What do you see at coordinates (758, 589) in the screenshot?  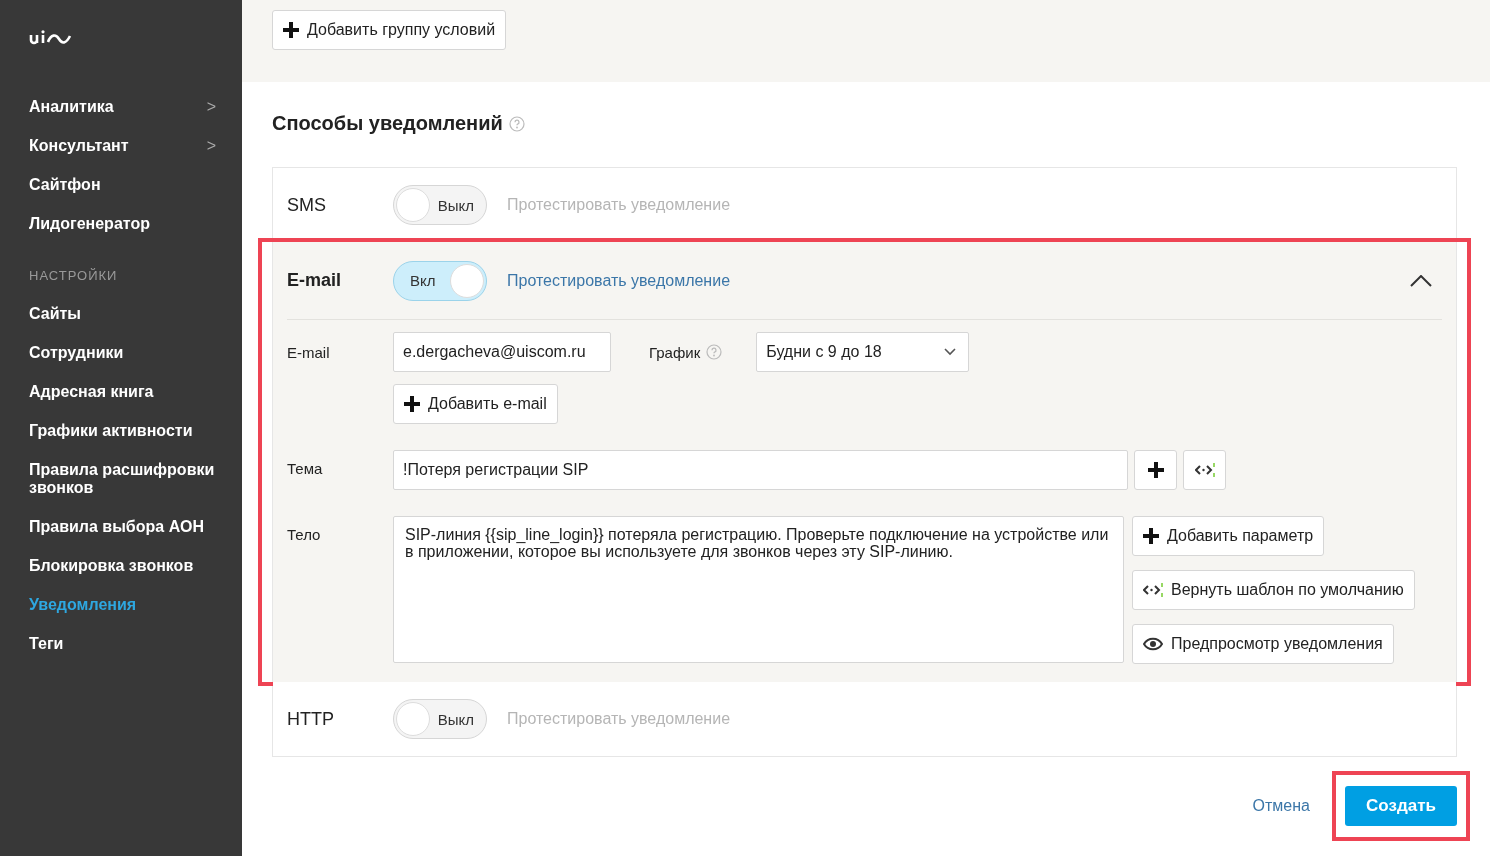 I see `body-field: SIP-линия {{sip_line_login}} потеряла регистрацию. Проверьте подключение на устройстве или в приложении, которое вы используете для звонков через эту SIP-линию.` at bounding box center [758, 589].